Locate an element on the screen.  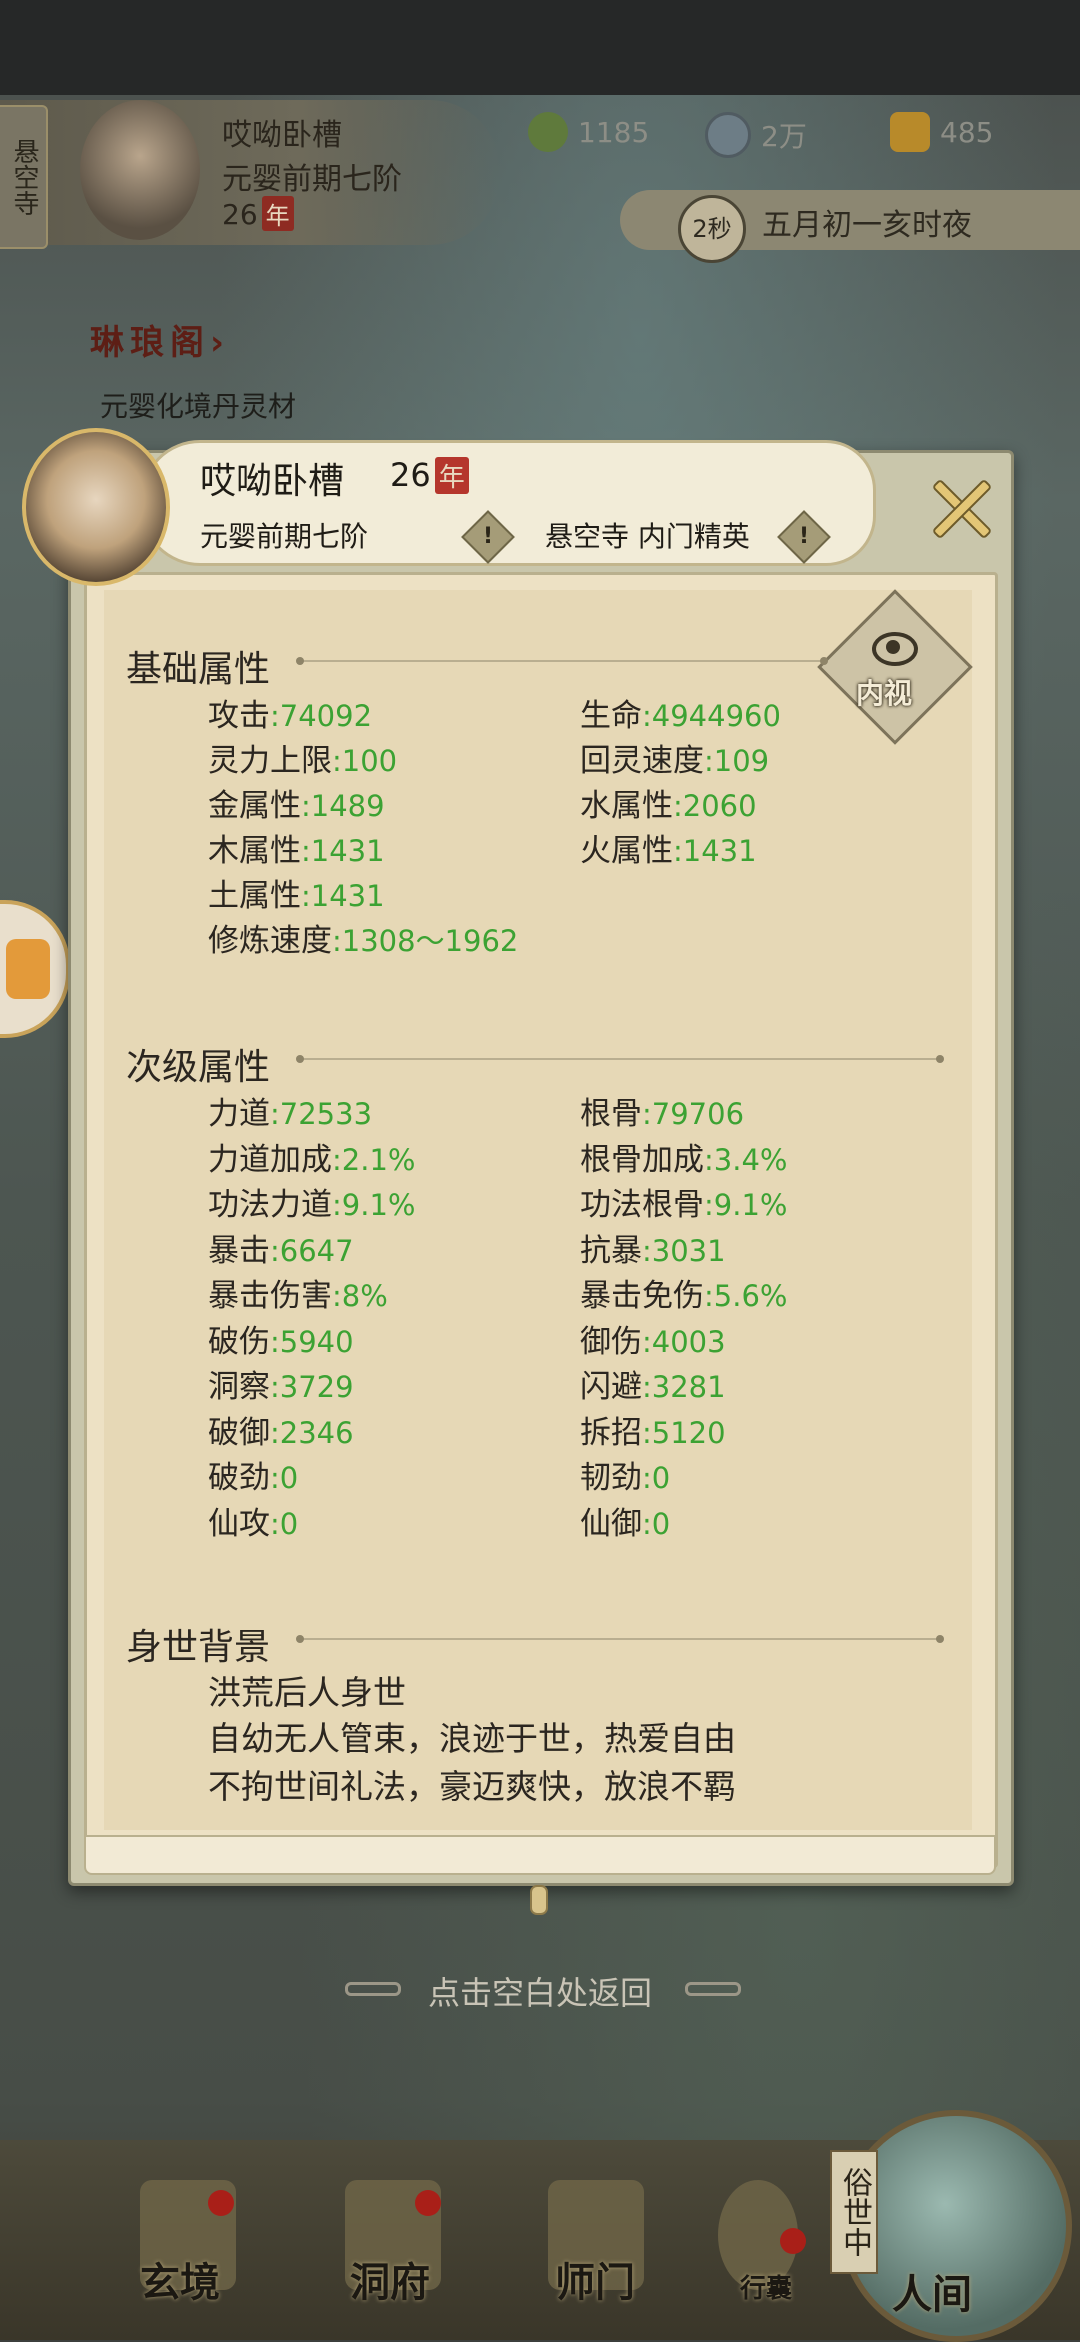
attribute-label: 拆招 is located at coordinates (611, 1432).